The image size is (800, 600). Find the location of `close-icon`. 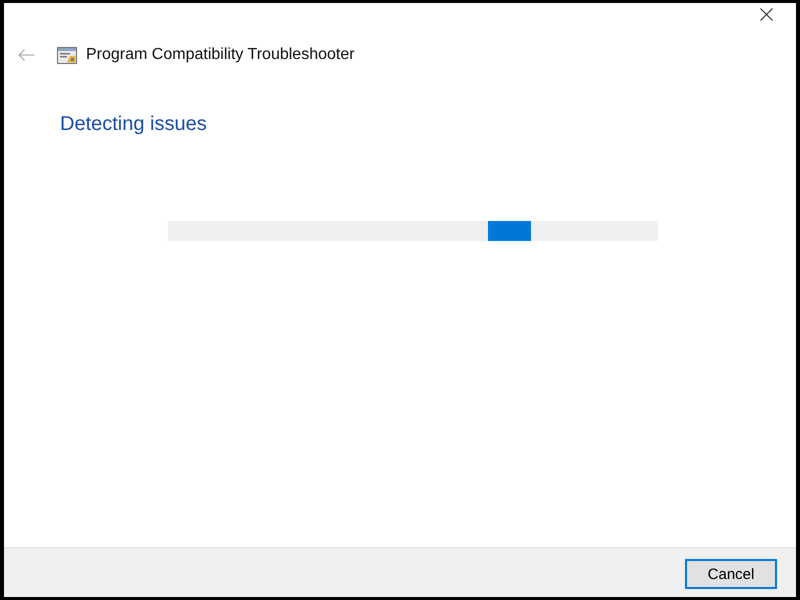

close-icon is located at coordinates (766, 14).